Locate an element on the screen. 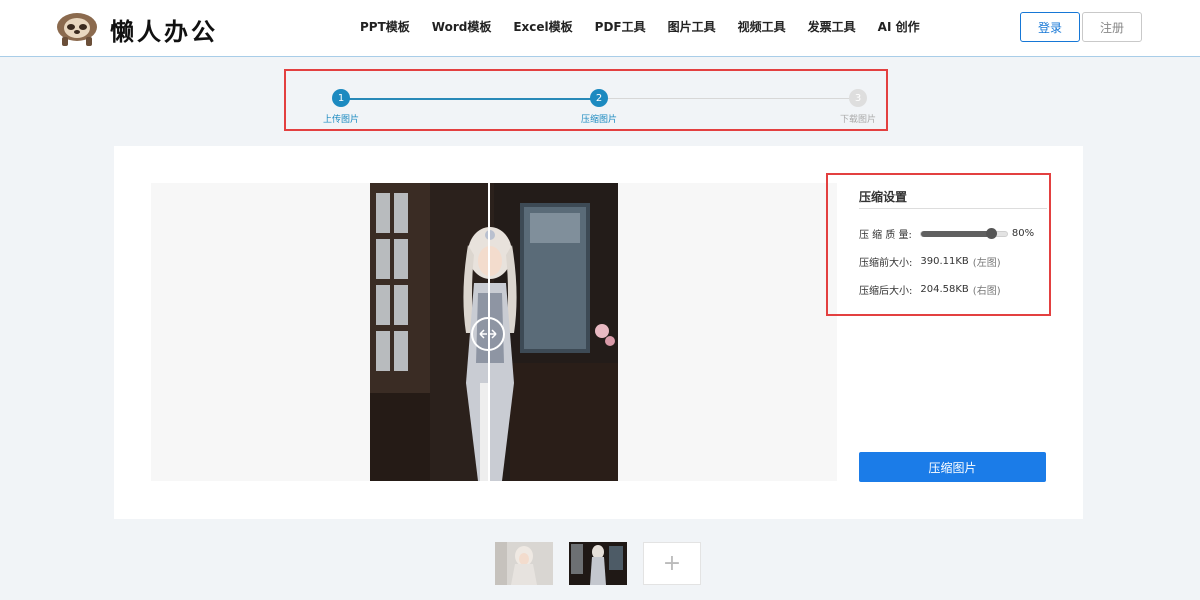  size-before-label: 压缩前大小: is located at coordinates (886, 263).